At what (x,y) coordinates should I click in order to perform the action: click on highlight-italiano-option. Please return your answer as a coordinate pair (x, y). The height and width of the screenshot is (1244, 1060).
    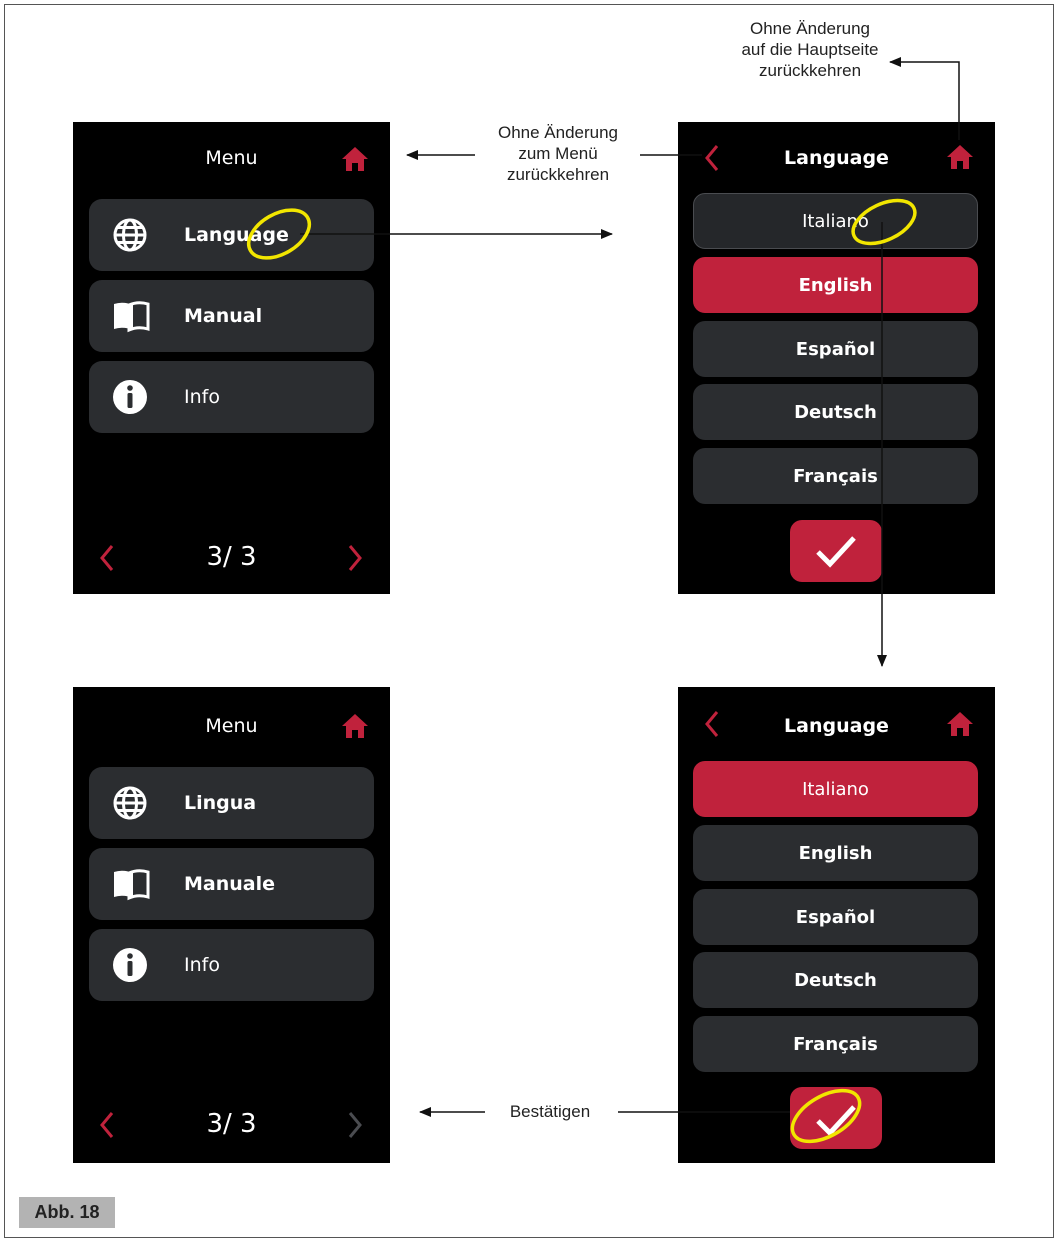
    Looking at the image, I should click on (884, 222).